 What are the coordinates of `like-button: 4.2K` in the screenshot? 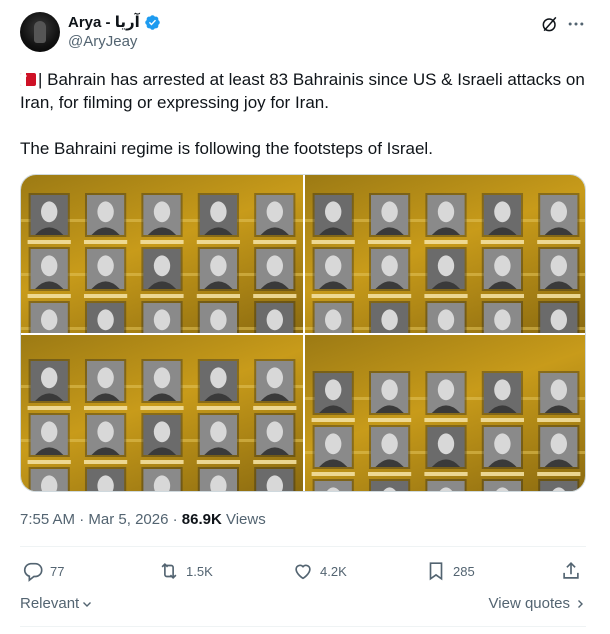 It's located at (319, 571).